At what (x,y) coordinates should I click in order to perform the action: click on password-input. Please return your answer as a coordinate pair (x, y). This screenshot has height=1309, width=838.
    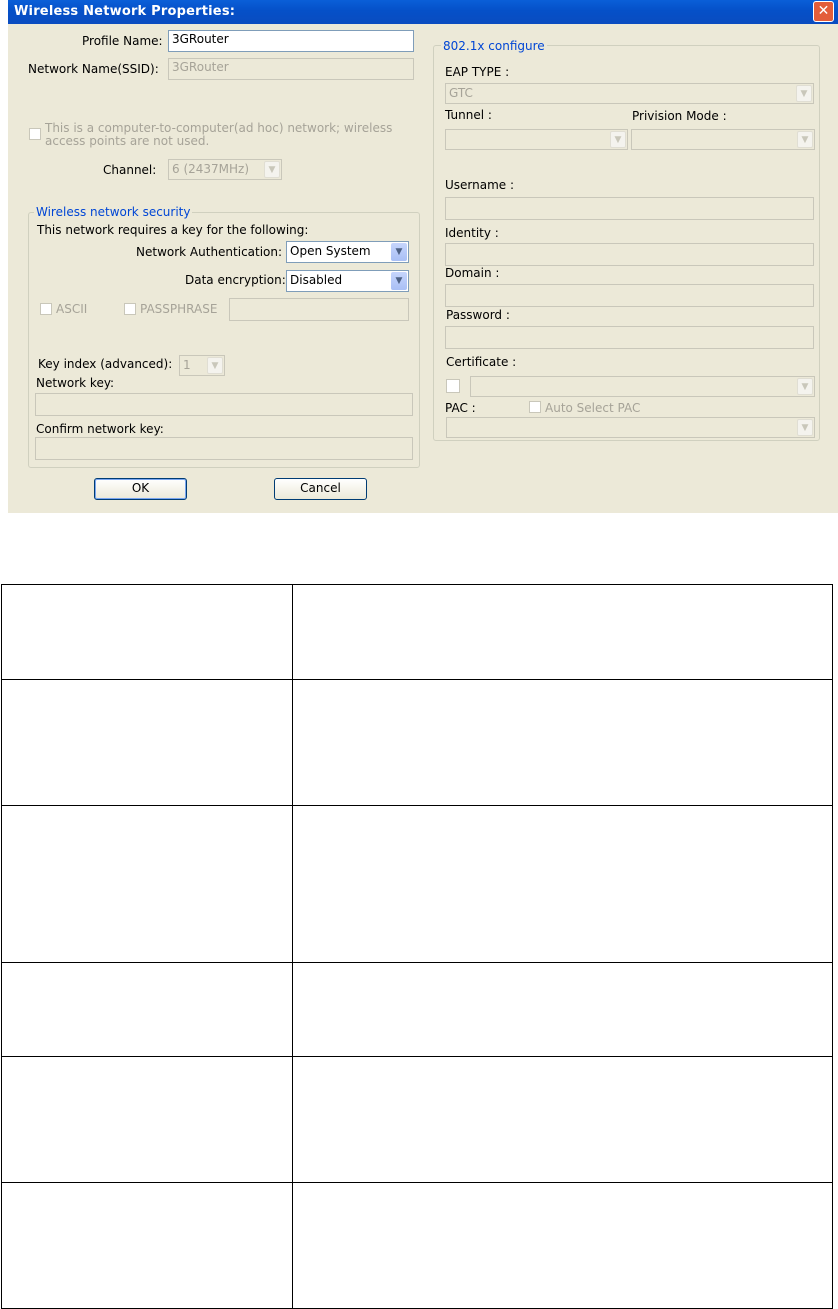
    Looking at the image, I should click on (629, 337).